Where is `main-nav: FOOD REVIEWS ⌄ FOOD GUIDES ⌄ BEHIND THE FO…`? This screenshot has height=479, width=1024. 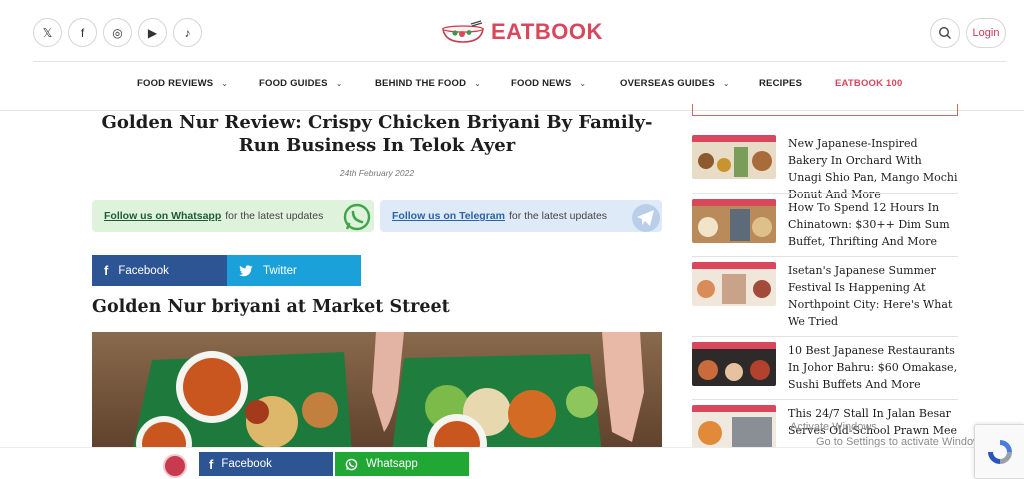
main-nav: FOOD REVIEWS ⌄ FOOD GUIDES ⌄ BEHIND THE FO… is located at coordinates (512, 86).